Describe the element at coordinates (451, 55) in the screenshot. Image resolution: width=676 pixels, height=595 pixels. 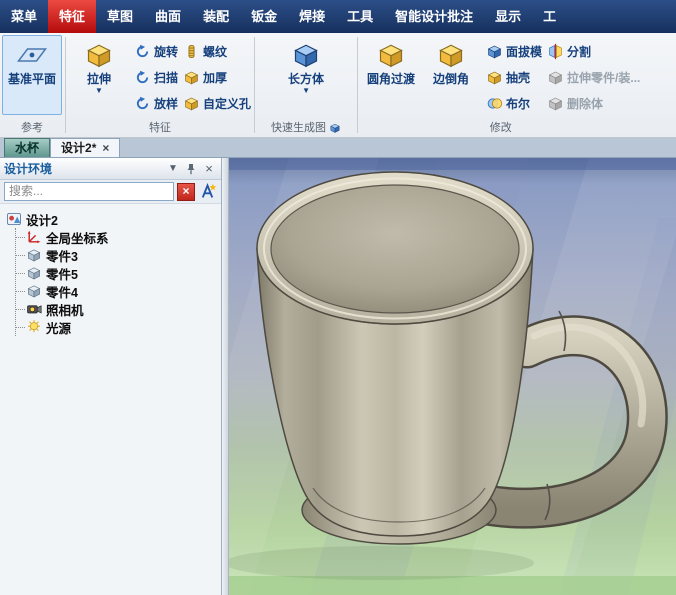
I see `chamfer-icon` at that location.